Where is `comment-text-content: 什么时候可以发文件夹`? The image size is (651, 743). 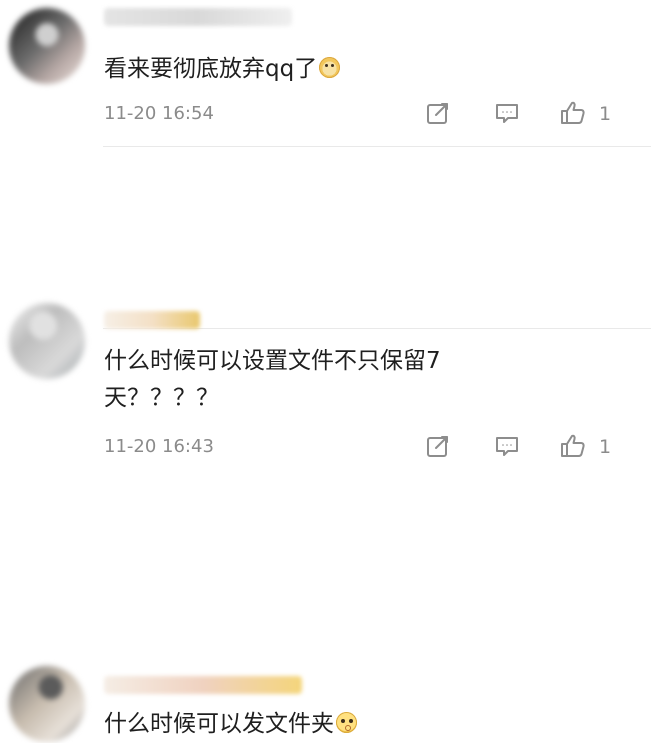 comment-text-content: 什么时候可以发文件夹 is located at coordinates (219, 724).